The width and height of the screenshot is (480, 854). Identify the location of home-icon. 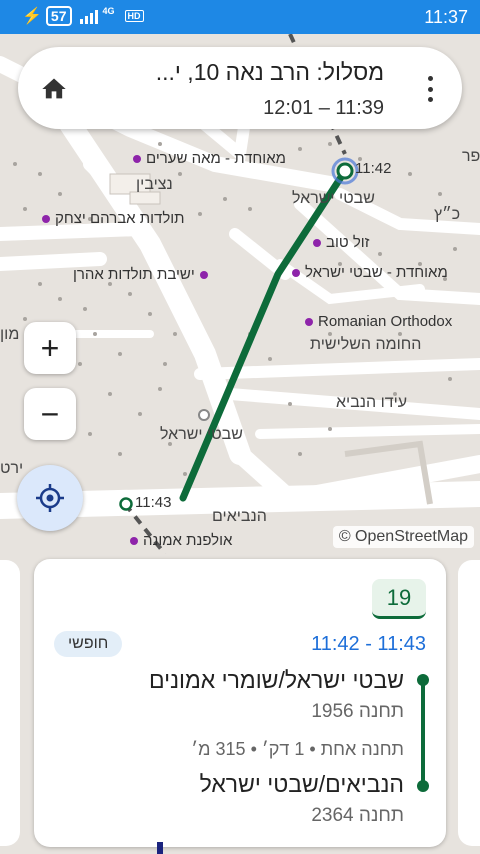
(54, 88).